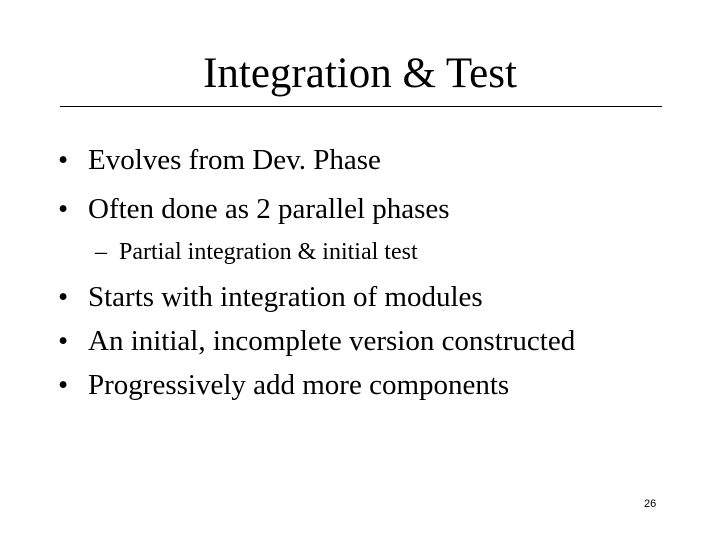 This screenshot has height=540, width=720. What do you see at coordinates (285, 297) in the screenshot?
I see `bullet-text: Starts with integration of modules` at bounding box center [285, 297].